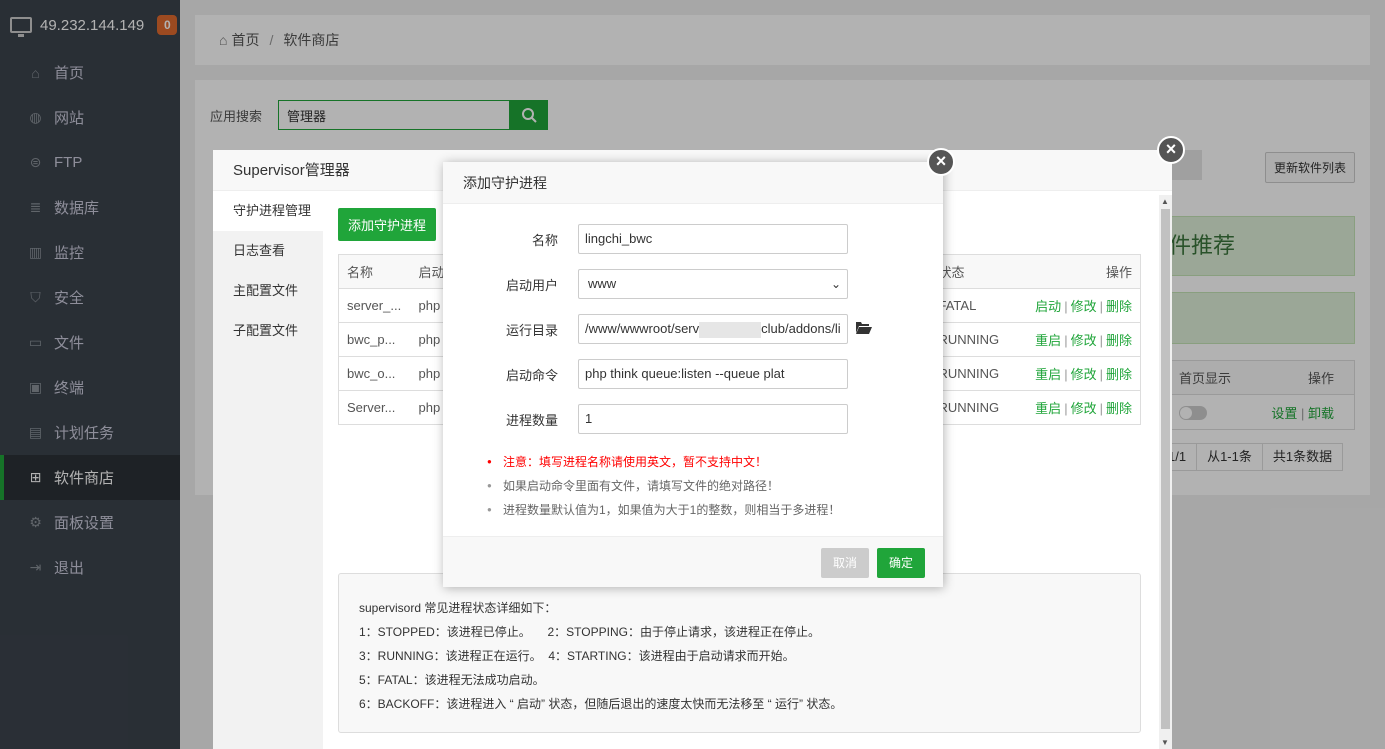  Describe the element at coordinates (531, 285) in the screenshot. I see `user-label: 启动用户` at that location.